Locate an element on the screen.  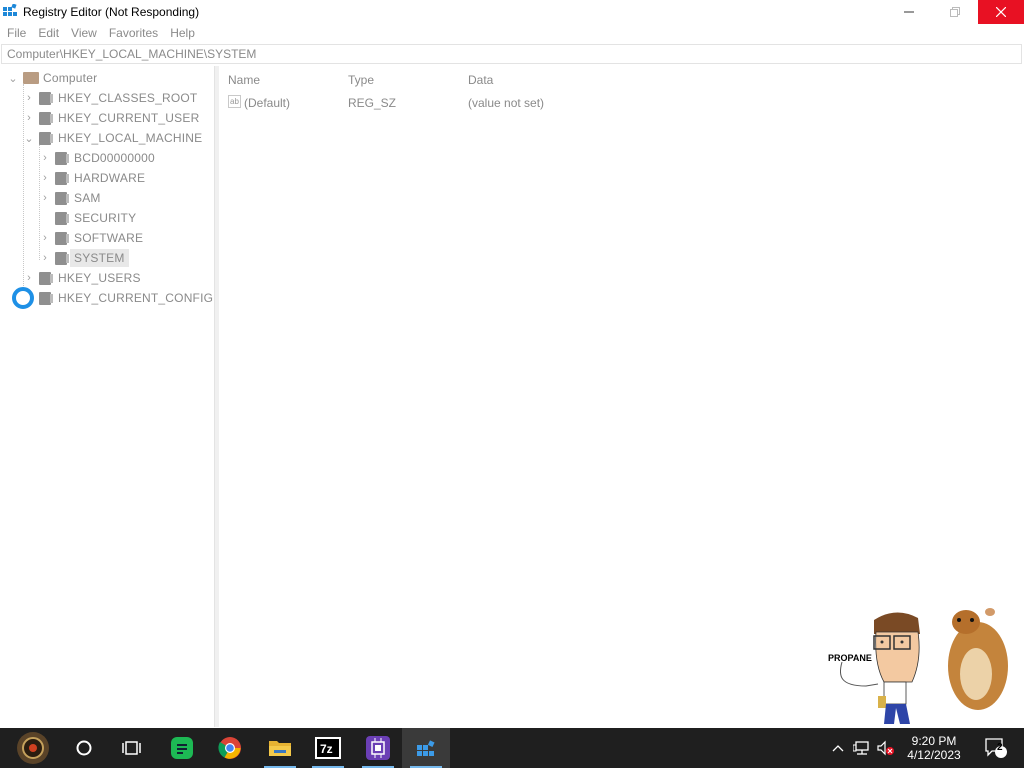
tree-label: HKEY_CLASSES_ROOT is located at coordinates (128, 98).